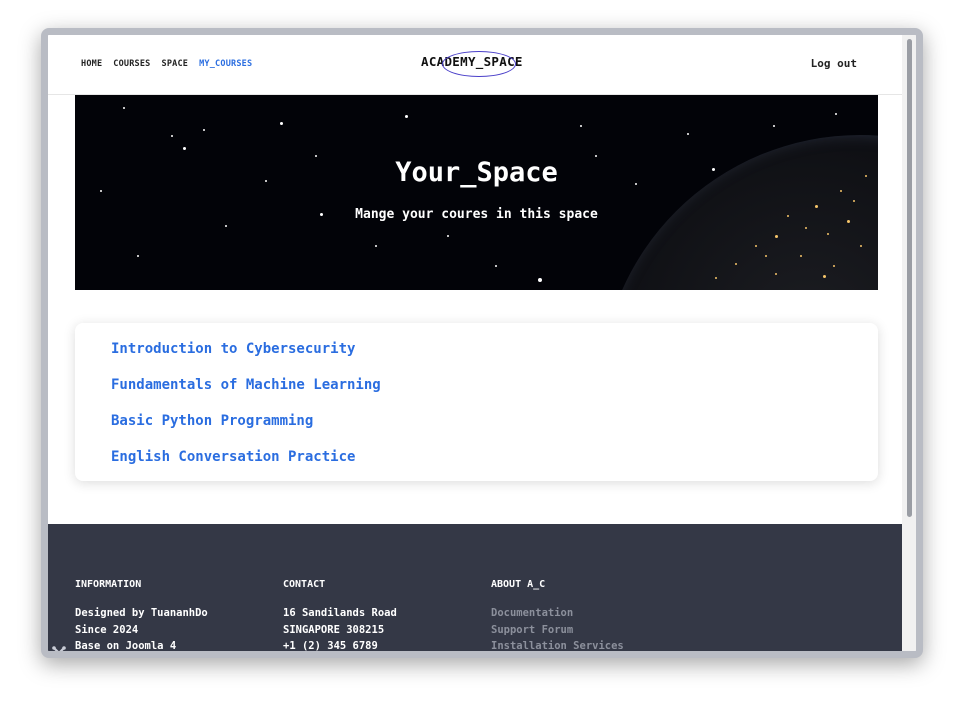 This screenshot has height=715, width=968. Describe the element at coordinates (91, 64) in the screenshot. I see `nav-home: HOME` at that location.